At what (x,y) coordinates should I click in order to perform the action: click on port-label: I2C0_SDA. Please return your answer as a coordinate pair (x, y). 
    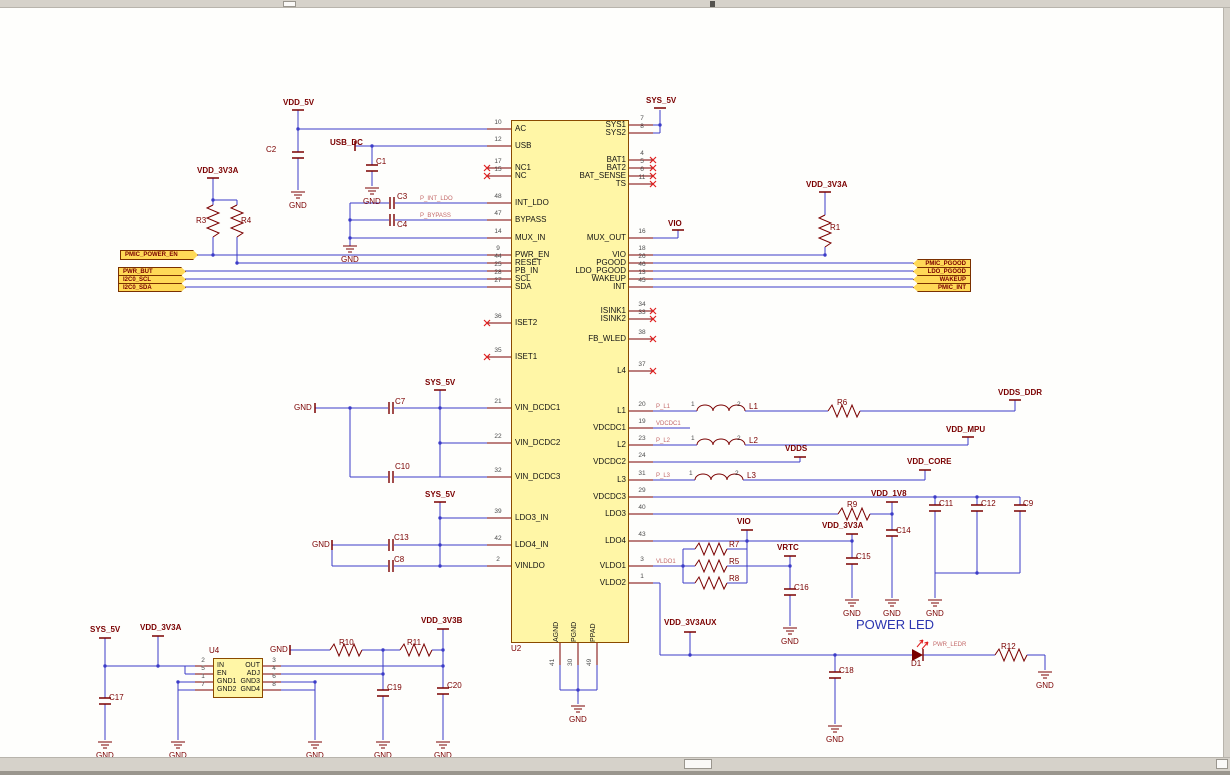
    Looking at the image, I should click on (137, 287).